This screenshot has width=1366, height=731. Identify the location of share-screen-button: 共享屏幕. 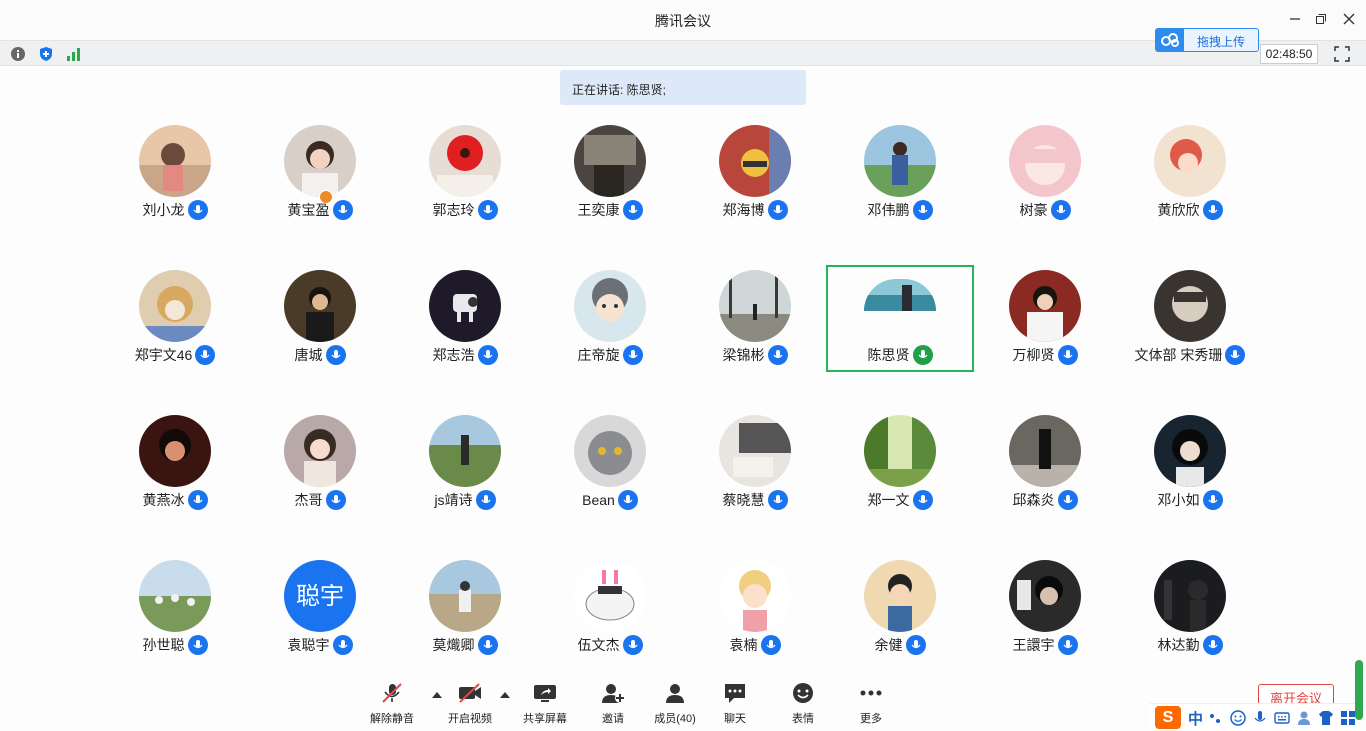
(545, 704).